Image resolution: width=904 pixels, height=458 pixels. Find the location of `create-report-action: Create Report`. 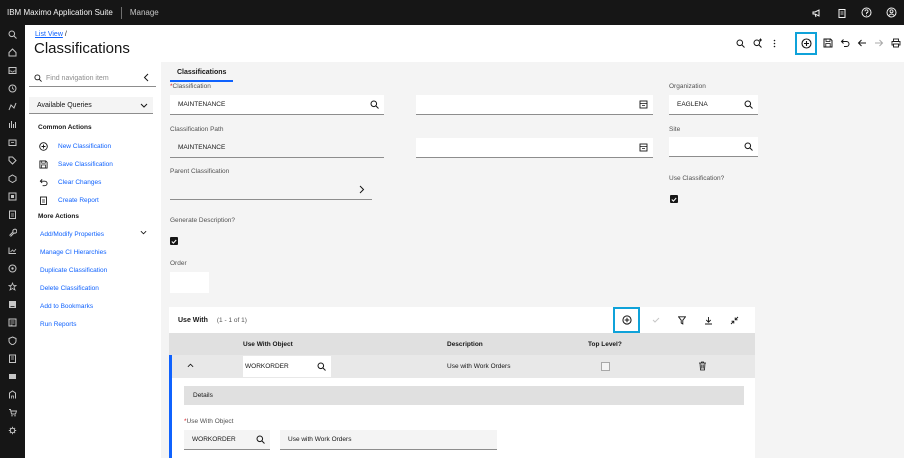

create-report-action: Create Report is located at coordinates (68, 200).